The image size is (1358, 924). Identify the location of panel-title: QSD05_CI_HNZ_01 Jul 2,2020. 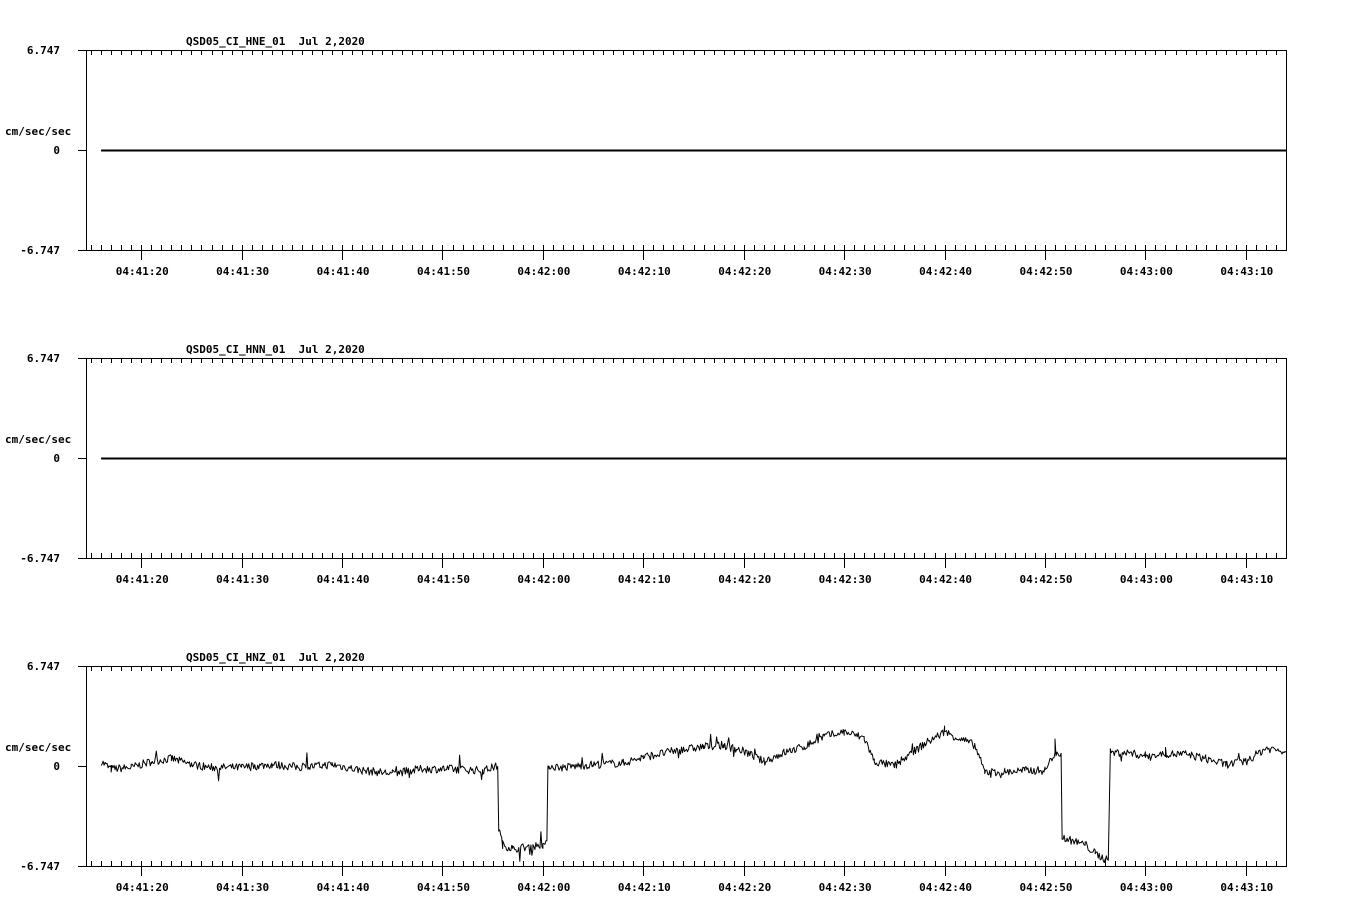
(275, 657).